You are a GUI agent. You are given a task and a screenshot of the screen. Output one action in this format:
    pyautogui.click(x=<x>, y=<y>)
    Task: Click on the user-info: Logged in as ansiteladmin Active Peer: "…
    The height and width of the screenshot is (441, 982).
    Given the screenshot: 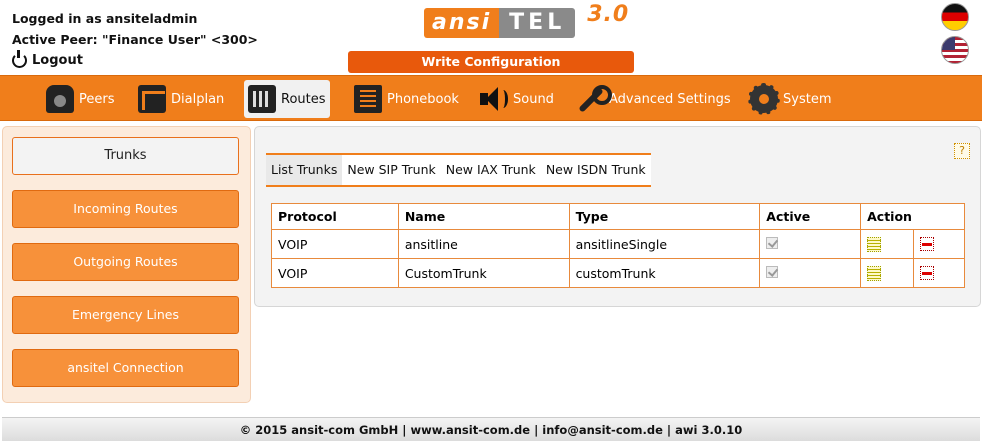 What is the action you would take?
    pyautogui.click(x=135, y=39)
    